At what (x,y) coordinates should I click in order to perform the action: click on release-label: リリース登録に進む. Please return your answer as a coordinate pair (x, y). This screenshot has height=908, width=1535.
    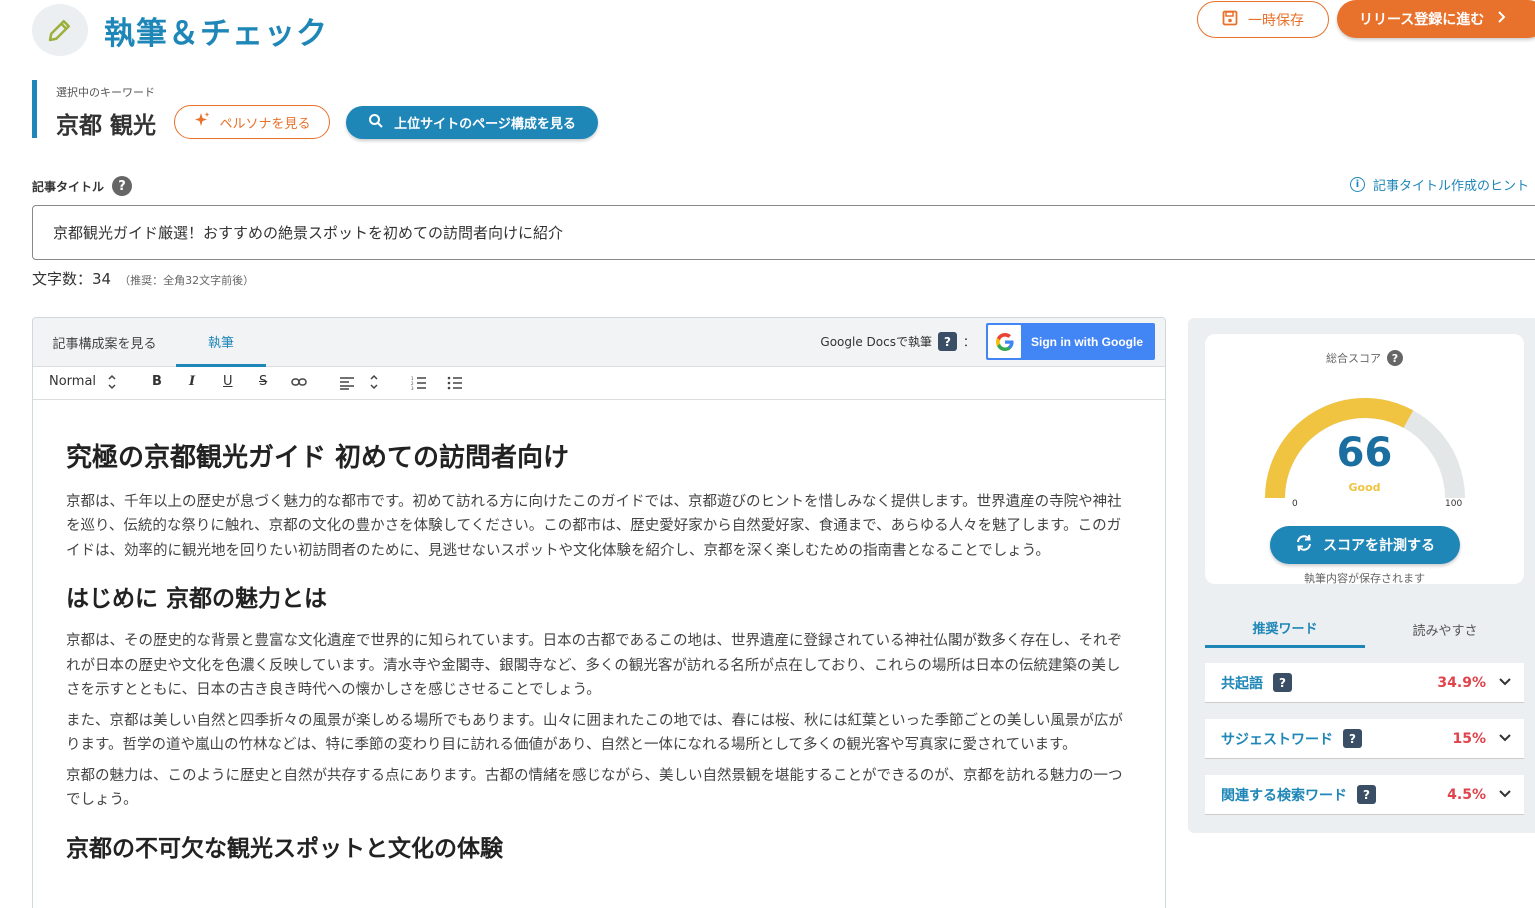
    Looking at the image, I should click on (1422, 20).